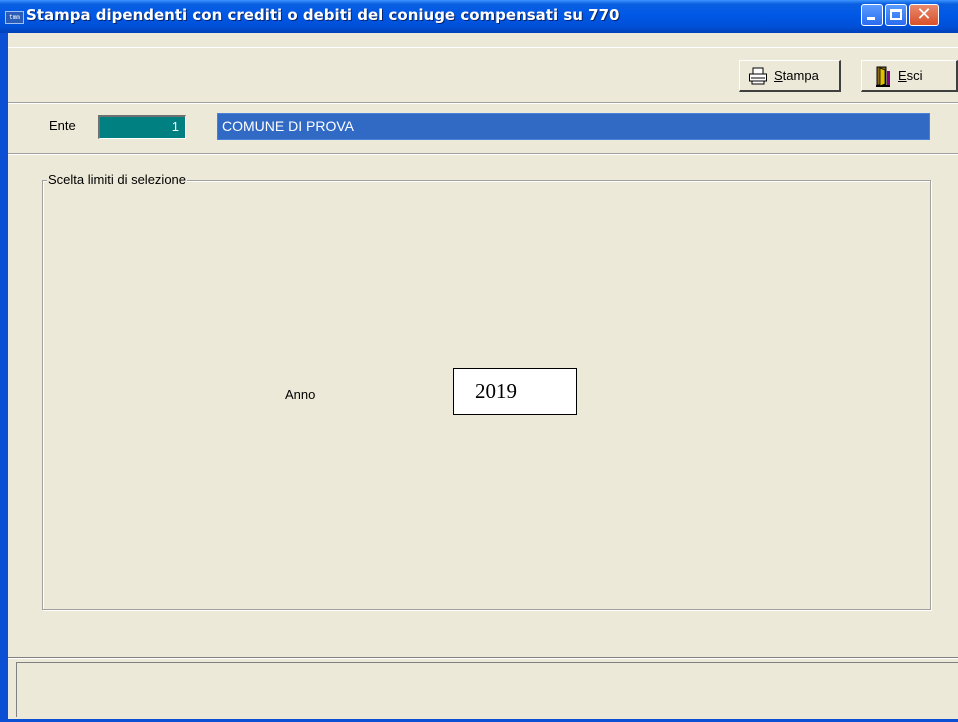  Describe the element at coordinates (117, 179) in the screenshot. I see `selection-group-title: Scelta limiti di selezione` at that location.